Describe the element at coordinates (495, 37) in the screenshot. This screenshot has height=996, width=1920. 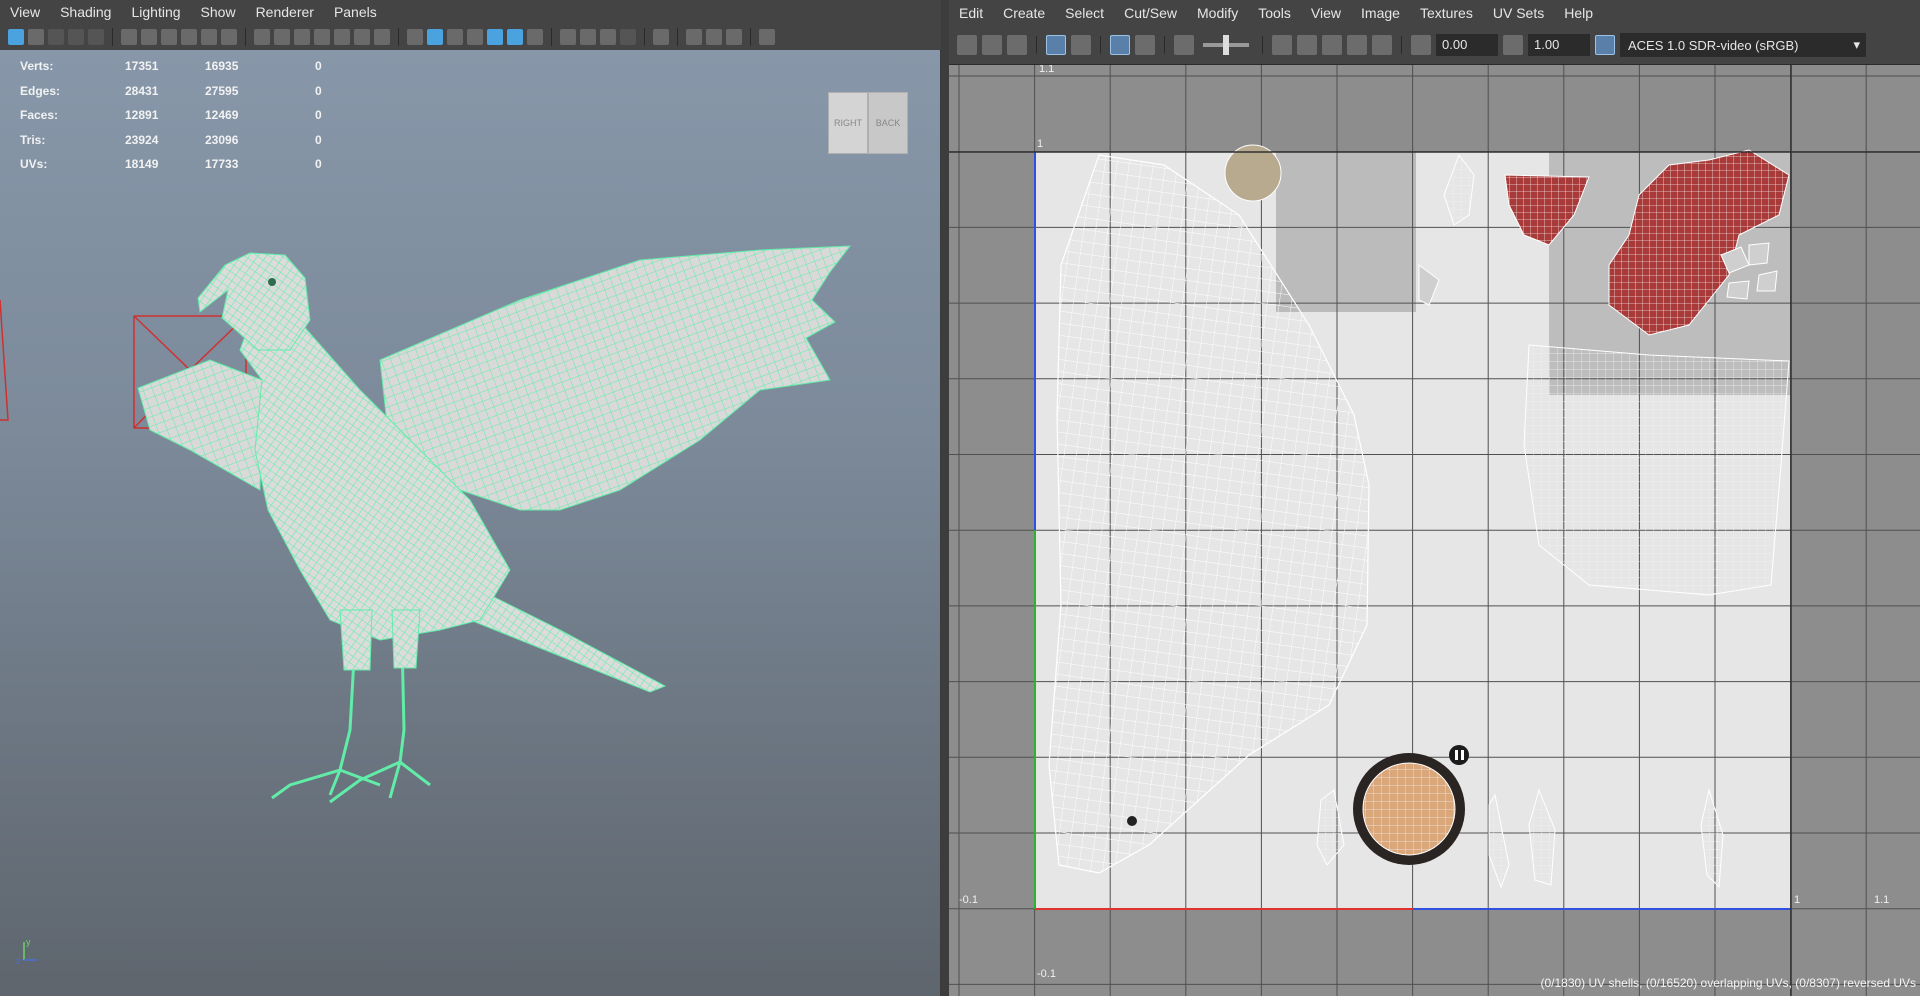
I see `wireframe-on-shaded-icon` at that location.